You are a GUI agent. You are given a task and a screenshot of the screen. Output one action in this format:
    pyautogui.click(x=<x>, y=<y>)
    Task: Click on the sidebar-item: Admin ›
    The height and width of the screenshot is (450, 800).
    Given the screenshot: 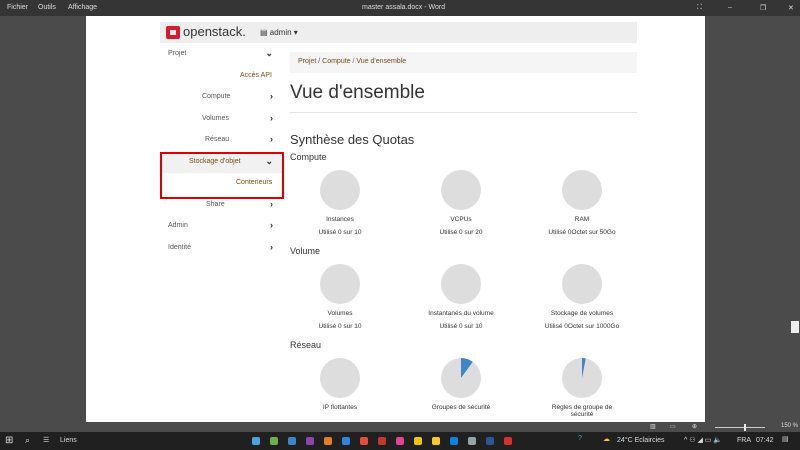 What is the action you would take?
    pyautogui.click(x=221, y=226)
    